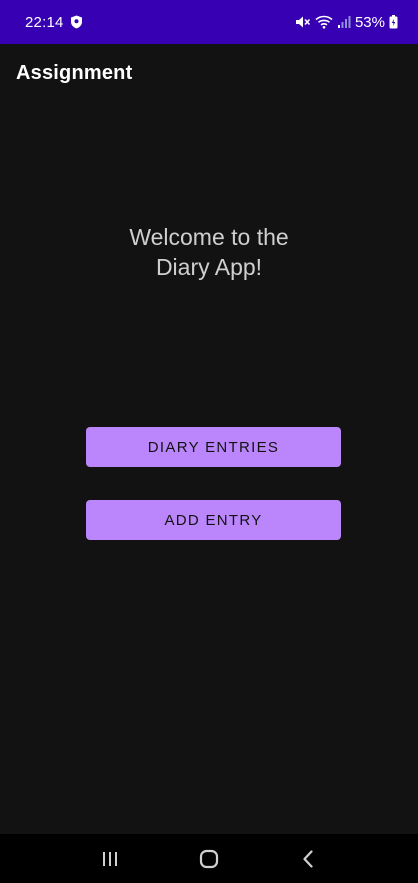 This screenshot has height=883, width=418. I want to click on app-bar: Assignment, so click(209, 73).